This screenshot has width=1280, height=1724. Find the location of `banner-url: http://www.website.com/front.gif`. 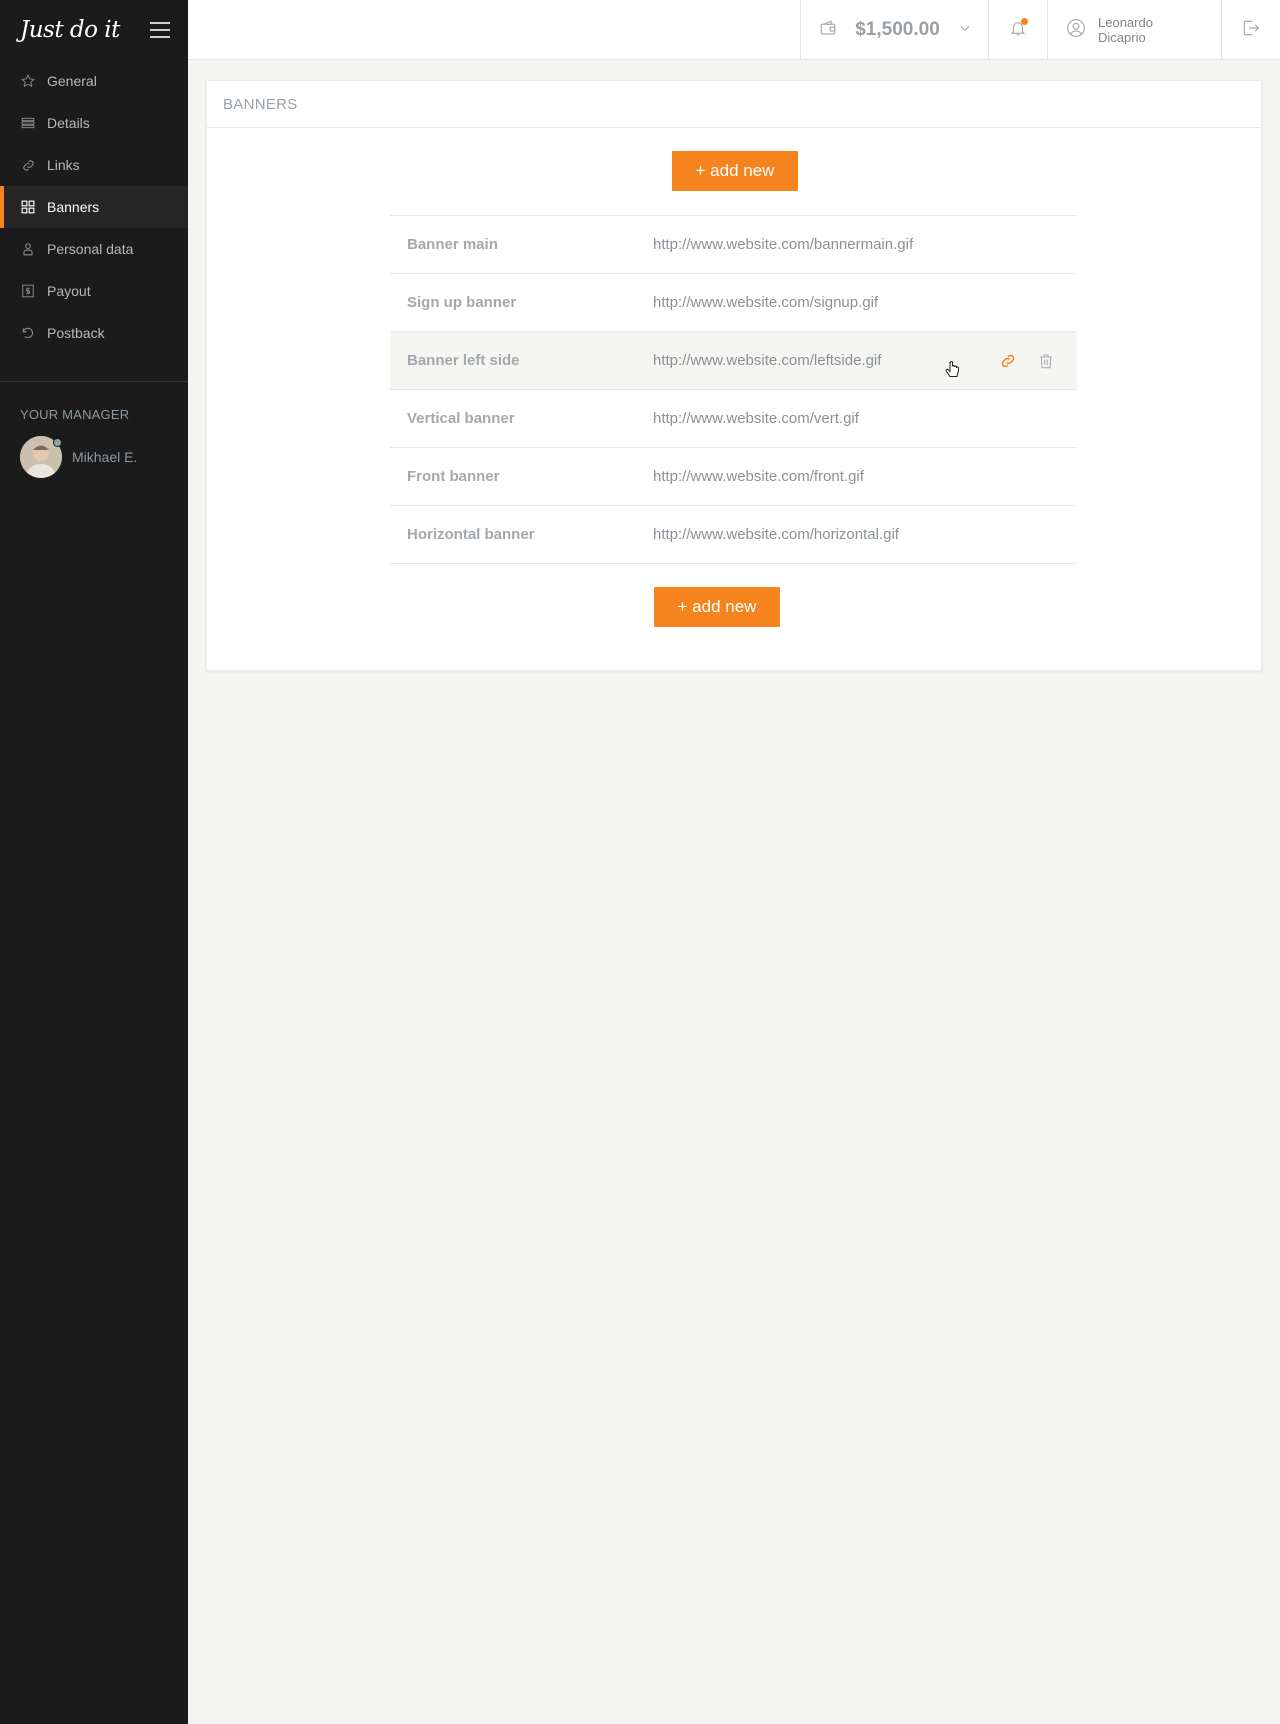

banner-url: http://www.website.com/front.gif is located at coordinates (758, 476).